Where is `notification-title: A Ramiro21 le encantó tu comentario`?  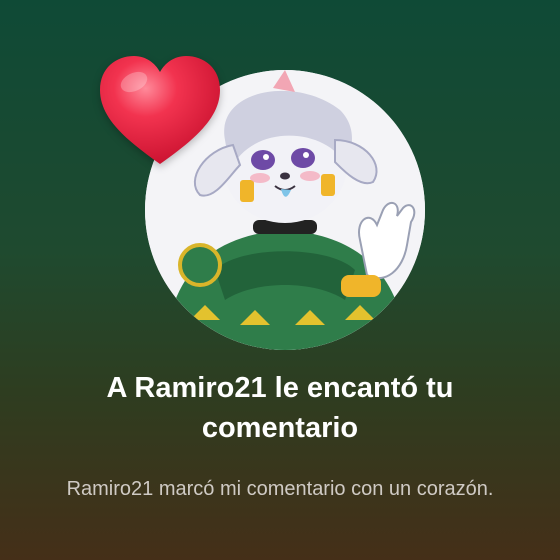
notification-title: A Ramiro21 le encantó tu comentario is located at coordinates (280, 408).